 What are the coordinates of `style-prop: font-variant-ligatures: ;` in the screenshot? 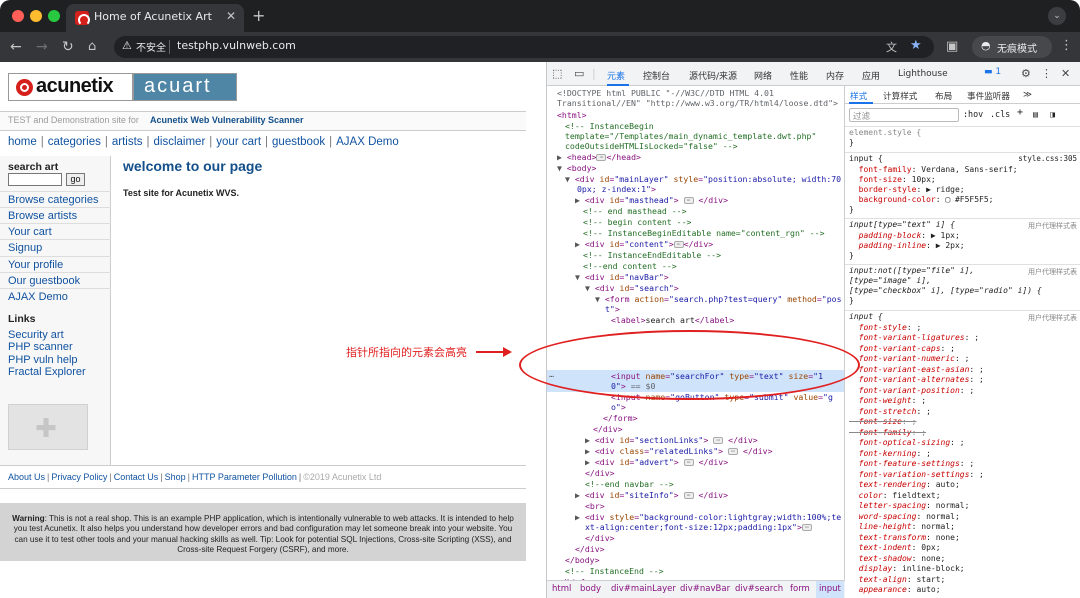 It's located at (914, 338).